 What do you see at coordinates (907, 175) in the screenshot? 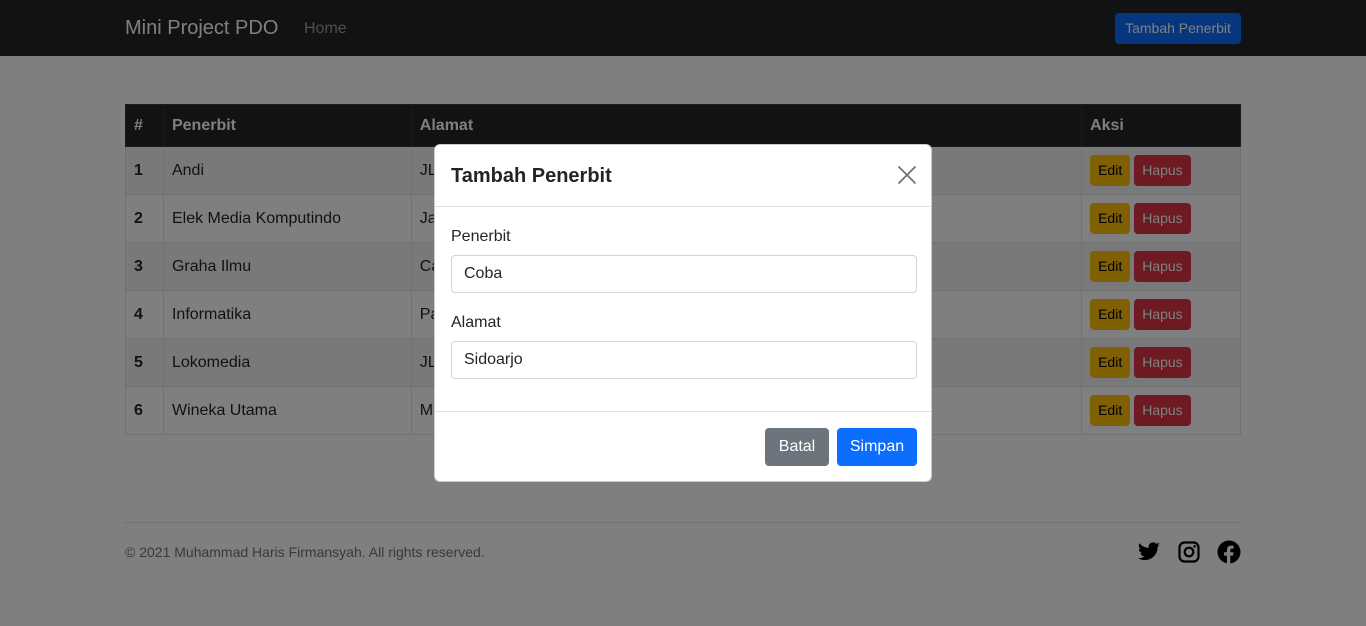
I see `close-icon` at bounding box center [907, 175].